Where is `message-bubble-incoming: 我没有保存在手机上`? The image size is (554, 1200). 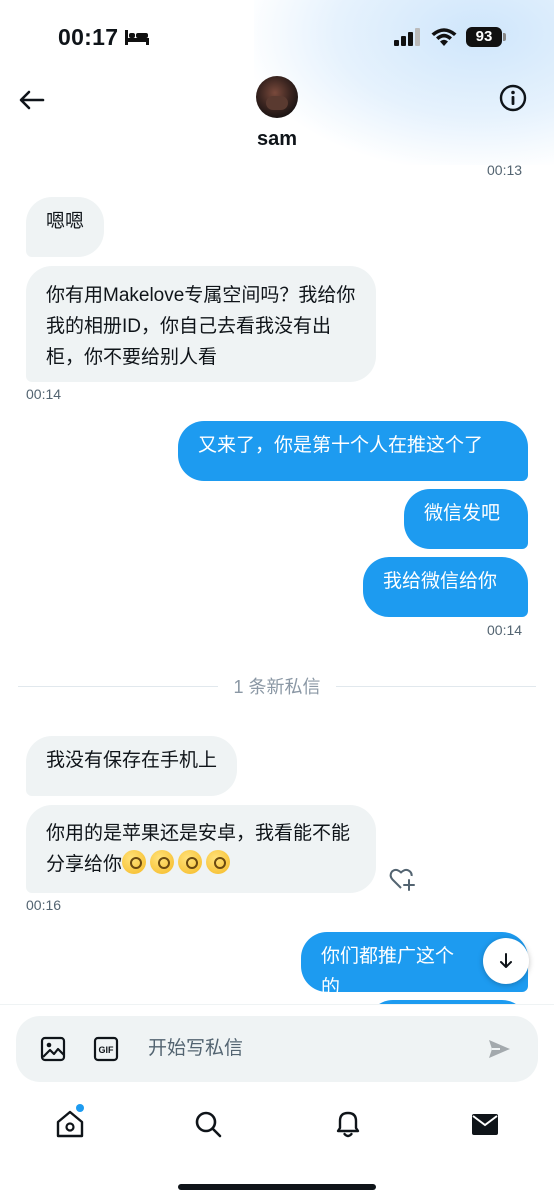 message-bubble-incoming: 我没有保存在手机上 is located at coordinates (132, 766).